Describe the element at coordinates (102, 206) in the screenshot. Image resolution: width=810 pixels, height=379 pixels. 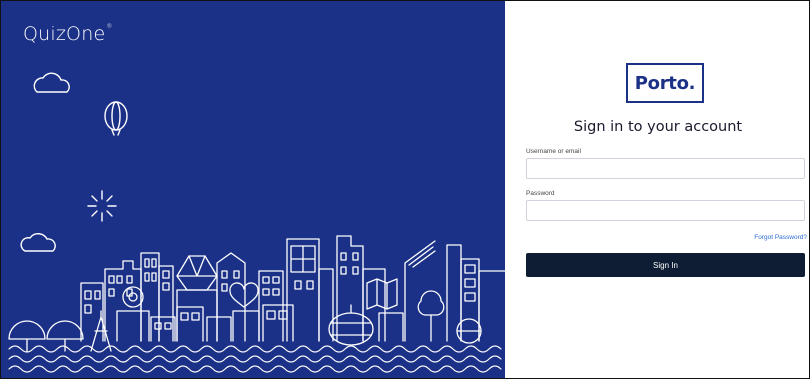
I see `firework-icon` at that location.